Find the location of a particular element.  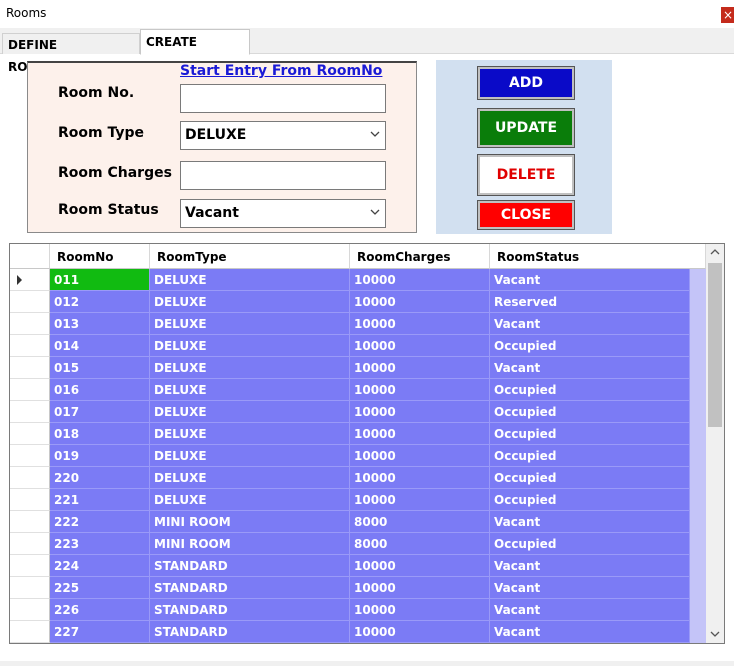

room-status-select: Vacant is located at coordinates (283, 213).